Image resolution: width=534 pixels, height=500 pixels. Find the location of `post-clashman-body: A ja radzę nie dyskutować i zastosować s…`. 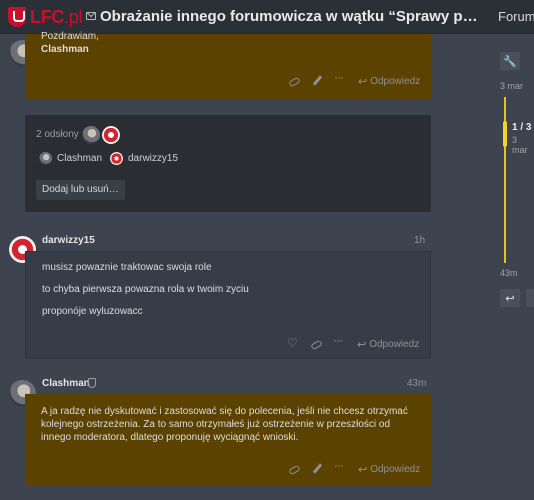

post-clashman-body: A ja radzę nie dyskutować i zastosować s… is located at coordinates (228, 440).